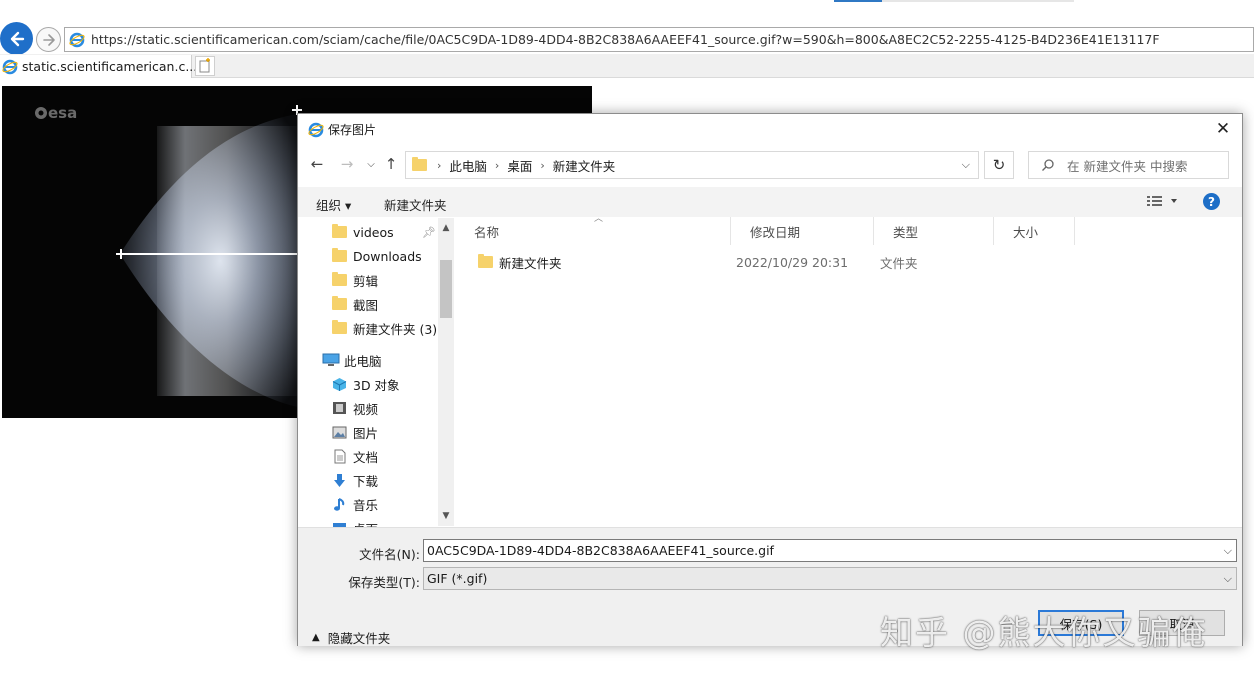 The width and height of the screenshot is (1254, 680). Describe the element at coordinates (317, 164) in the screenshot. I see `back-arrow-icon: ←` at that location.